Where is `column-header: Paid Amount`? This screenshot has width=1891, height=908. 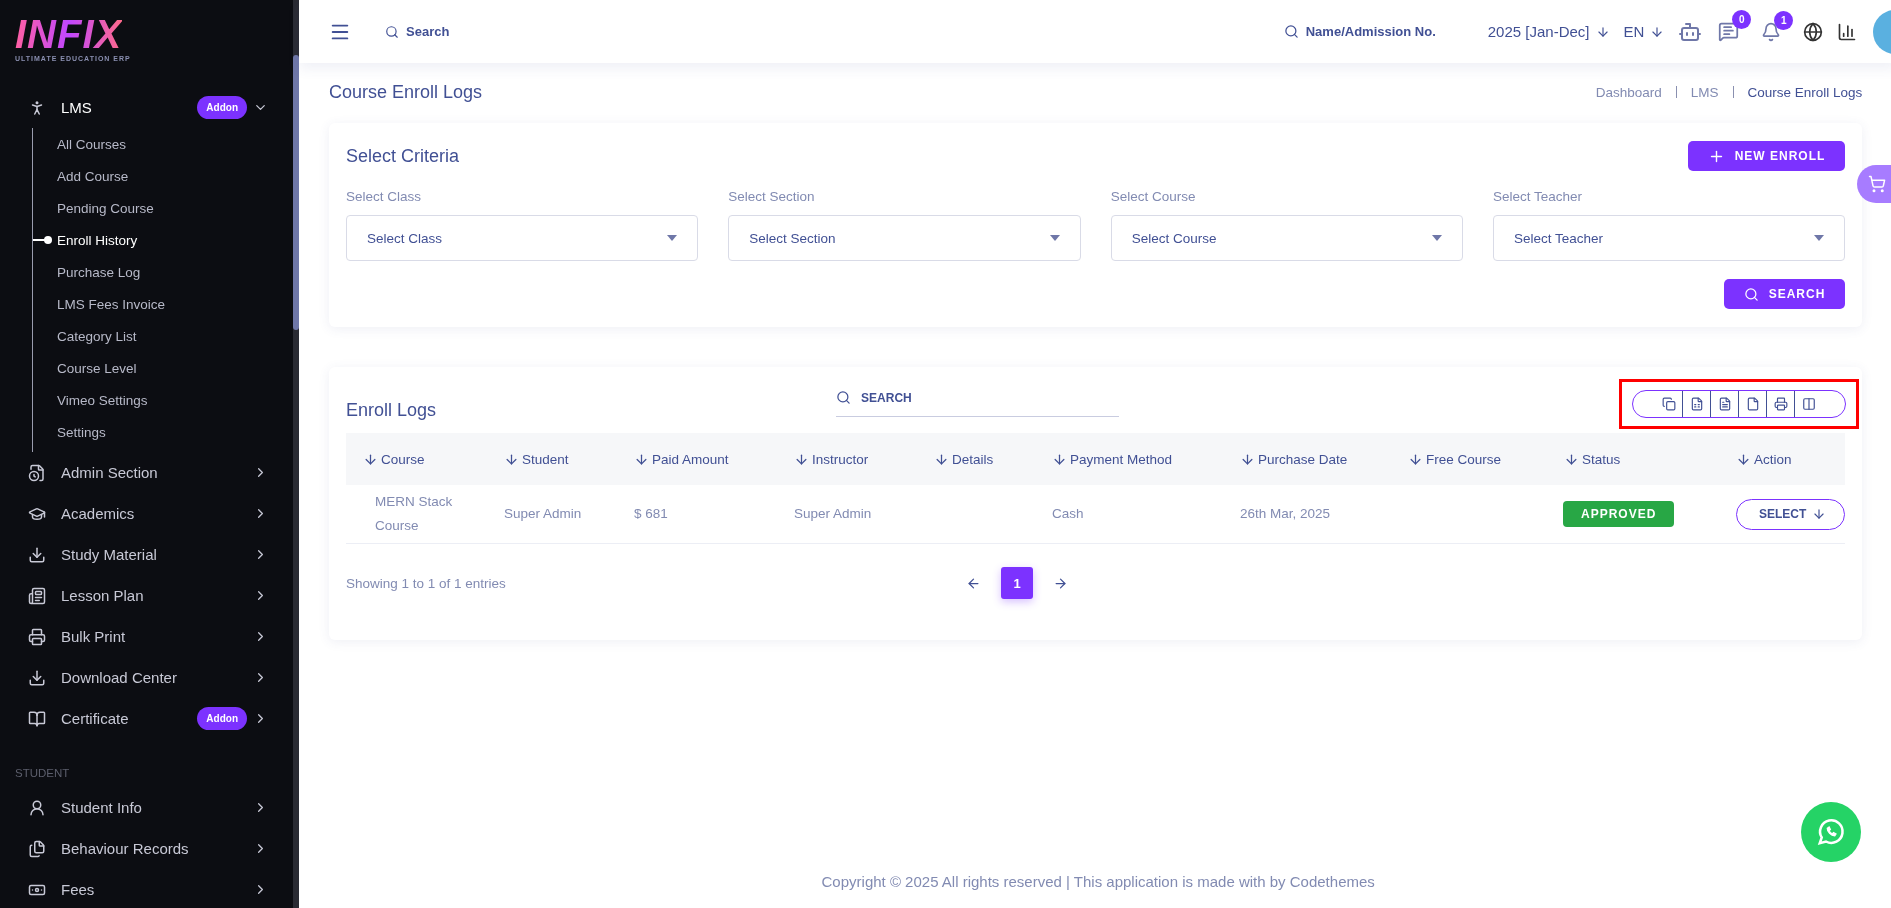
column-header: Paid Amount is located at coordinates (697, 459).